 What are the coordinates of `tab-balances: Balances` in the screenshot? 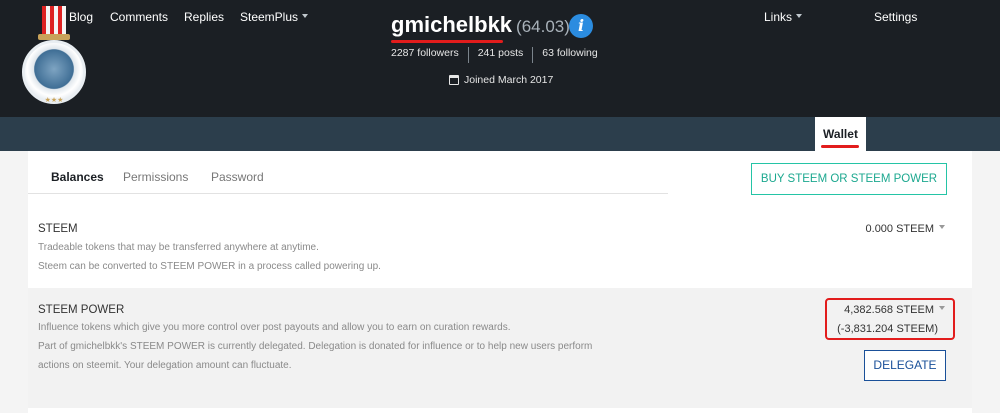 It's located at (77, 177).